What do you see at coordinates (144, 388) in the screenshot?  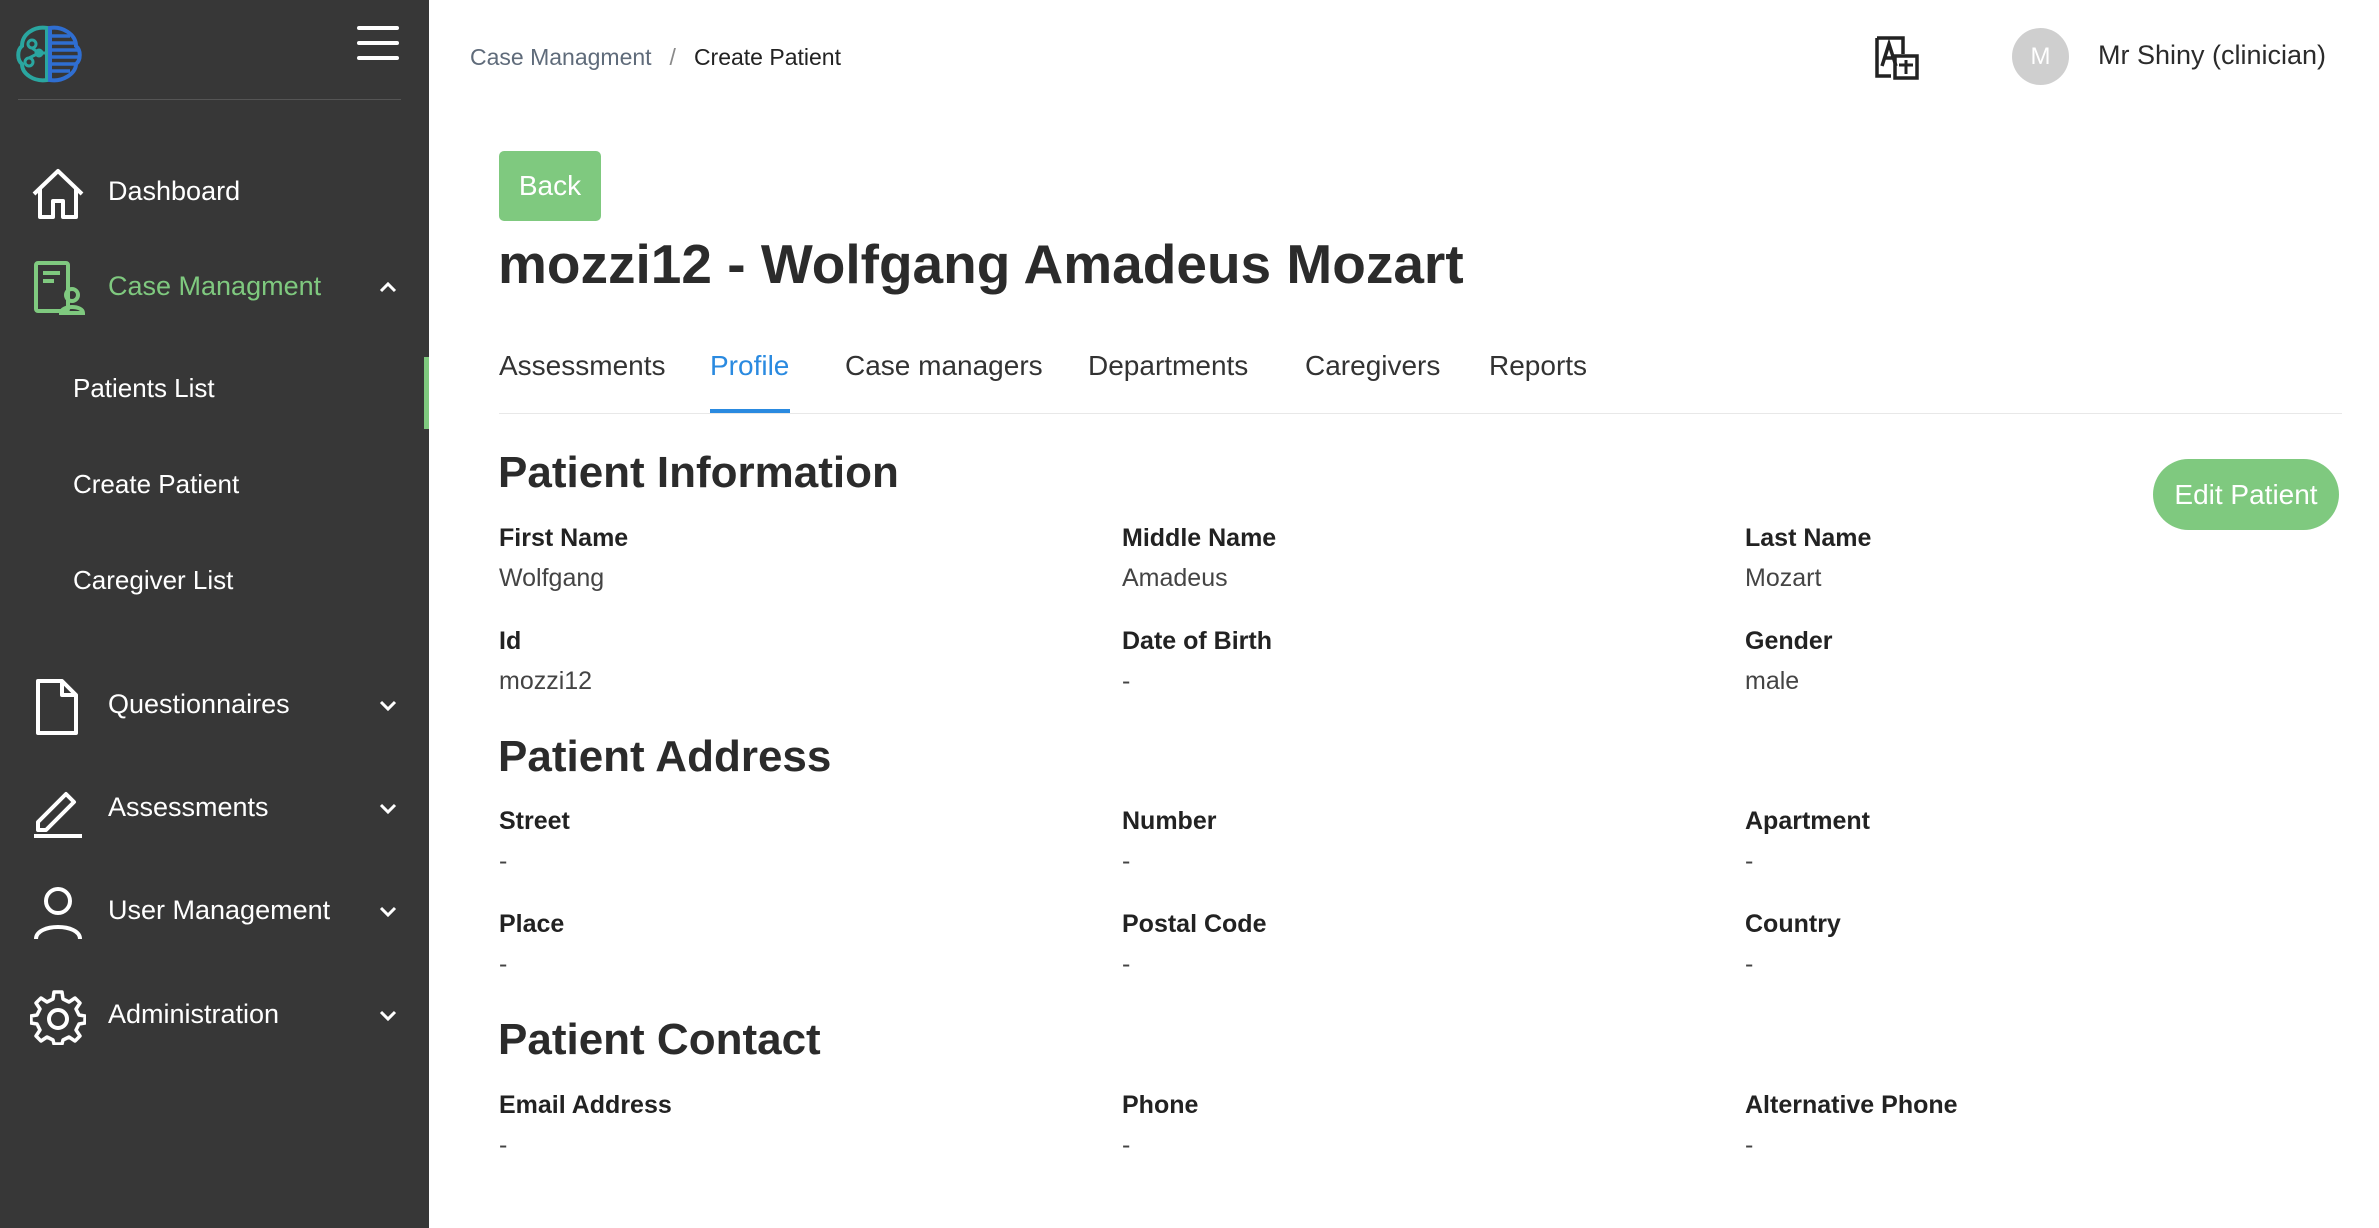 I see `sidebar-subitem-label: Patients List` at bounding box center [144, 388].